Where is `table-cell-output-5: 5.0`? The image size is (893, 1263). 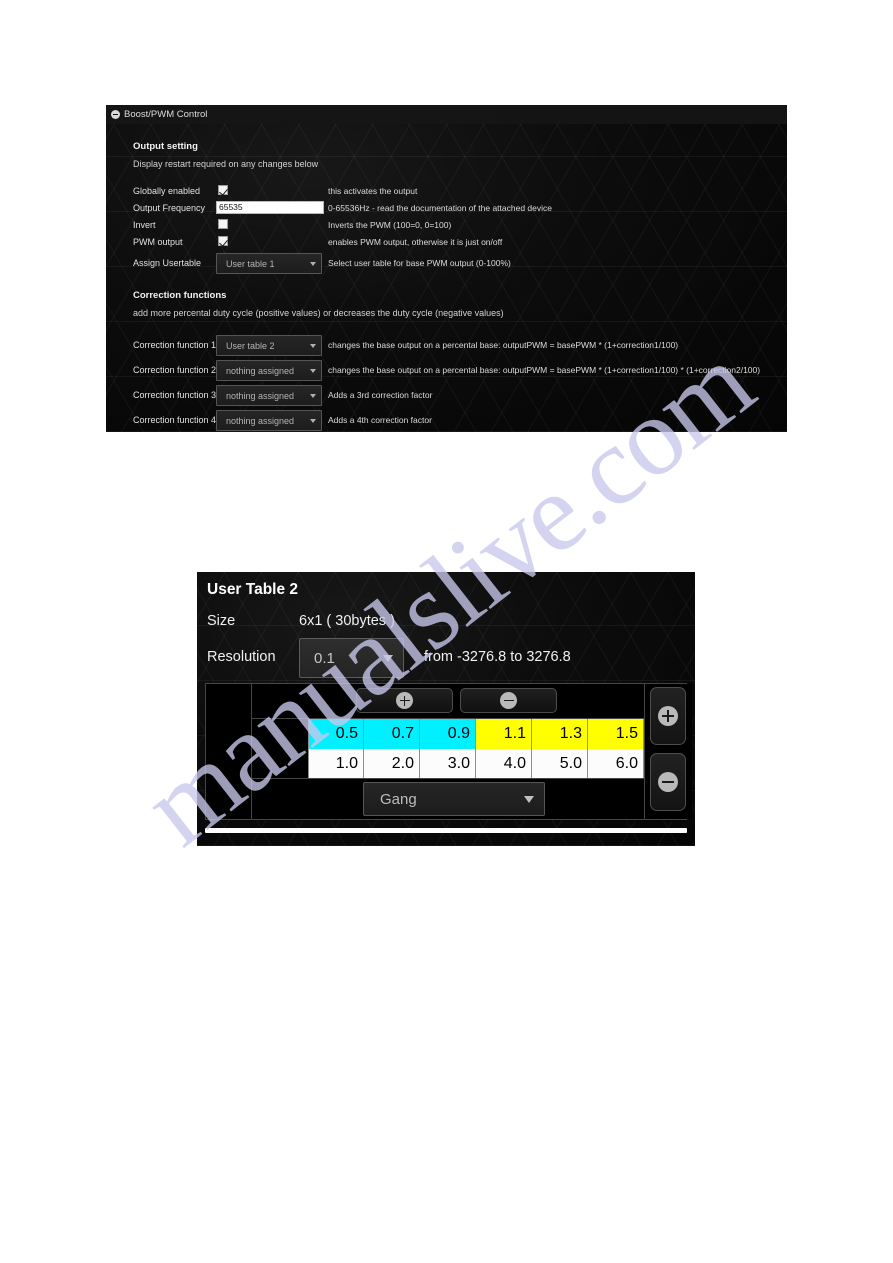
table-cell-output-5: 5.0 is located at coordinates (560, 763).